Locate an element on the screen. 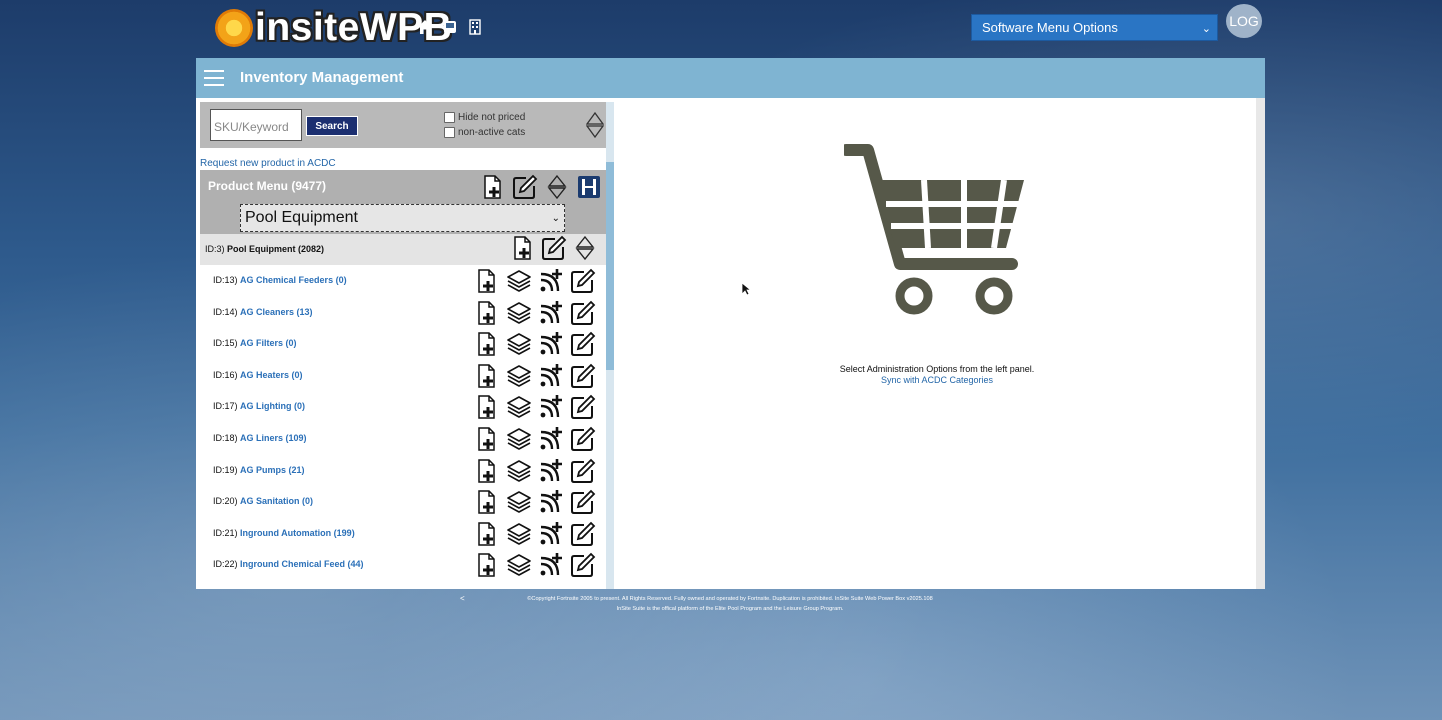 The width and height of the screenshot is (1442, 720). log-button: LOG is located at coordinates (1244, 21).